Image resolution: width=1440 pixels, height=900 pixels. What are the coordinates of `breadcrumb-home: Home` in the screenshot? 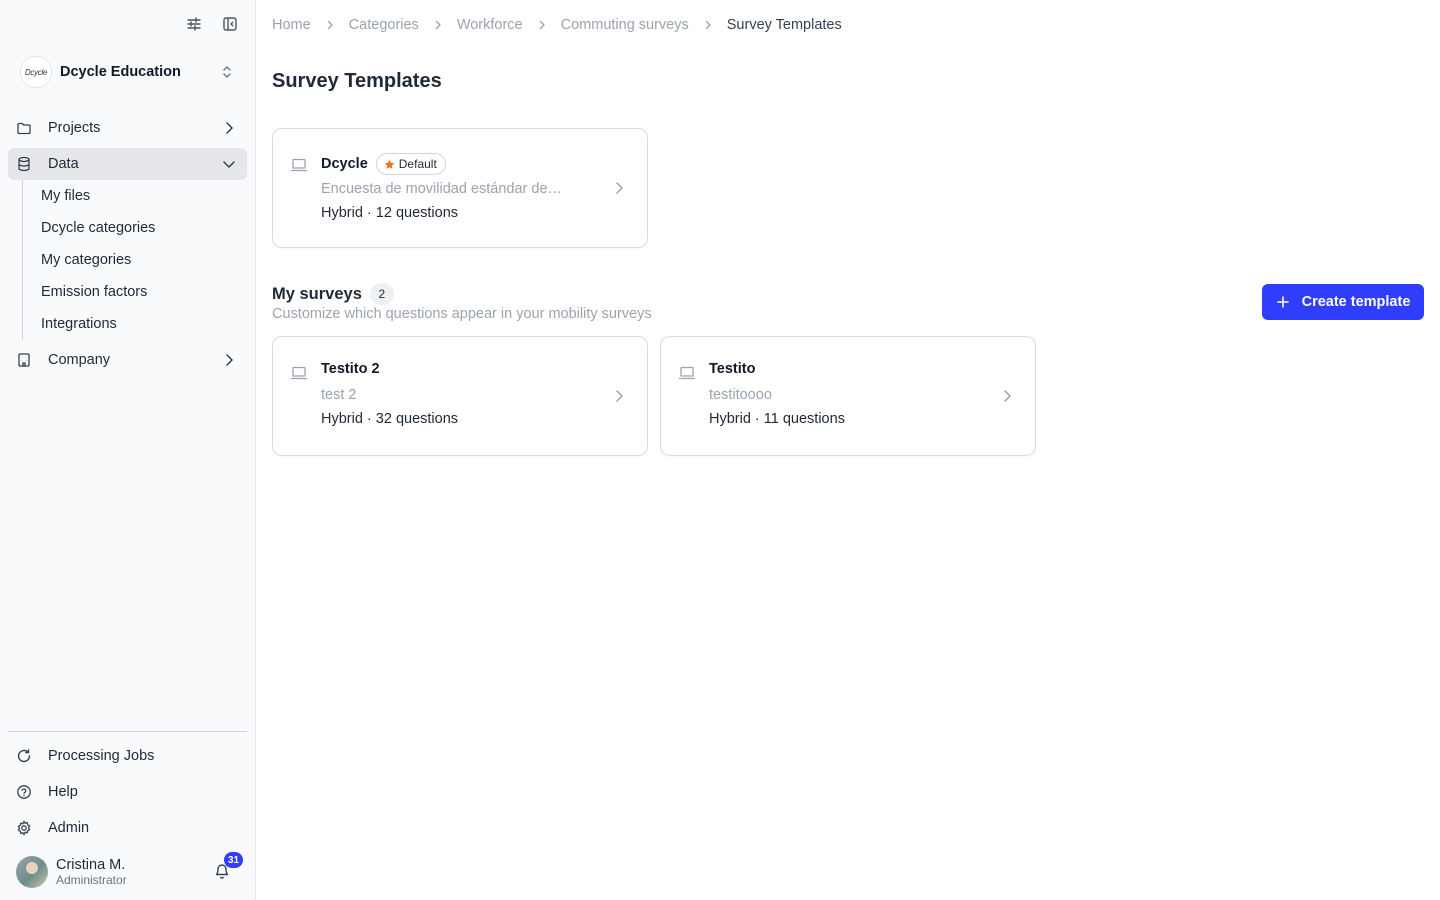 It's located at (291, 25).